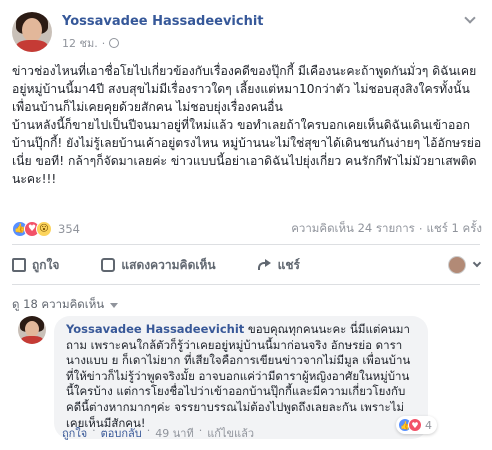 This screenshot has height=450, width=492. What do you see at coordinates (264, 265) in the screenshot?
I see `share-icon` at bounding box center [264, 265].